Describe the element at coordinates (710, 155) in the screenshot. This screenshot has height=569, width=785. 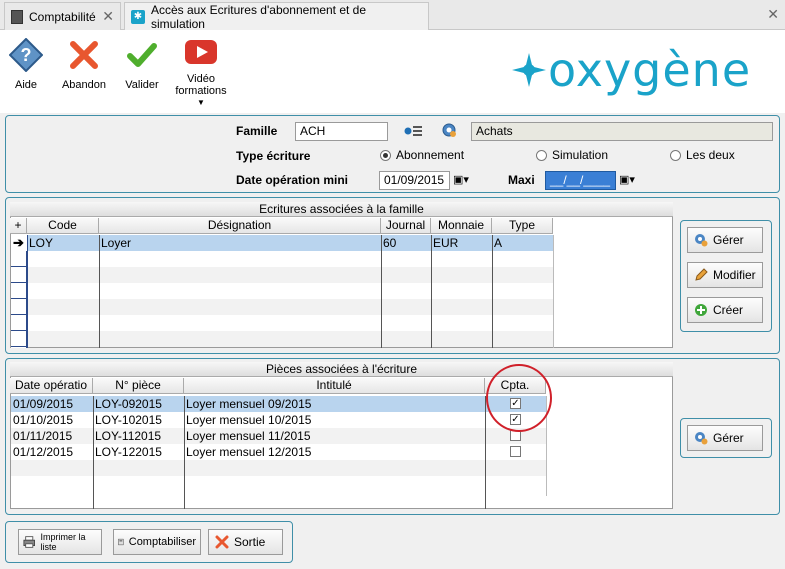
I see `radio-label: Les deux` at that location.